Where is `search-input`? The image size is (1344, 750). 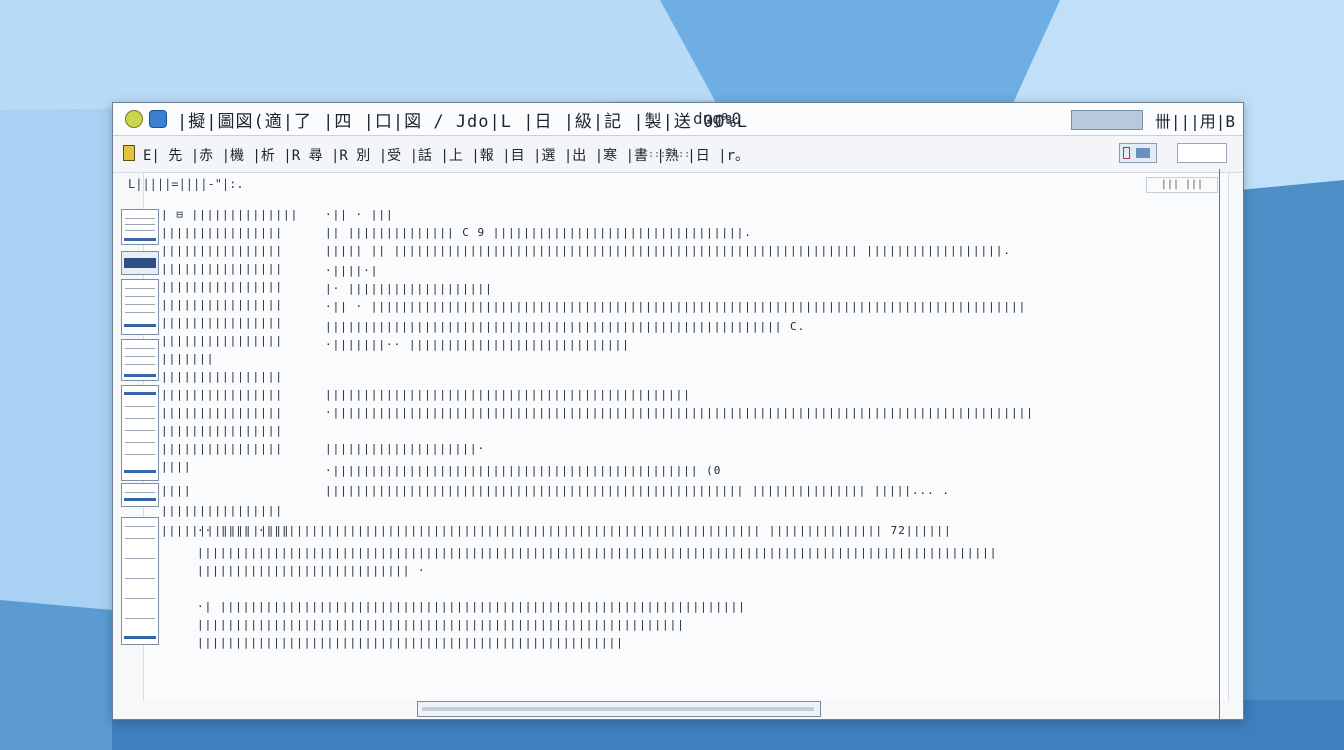 search-input is located at coordinates (1202, 153).